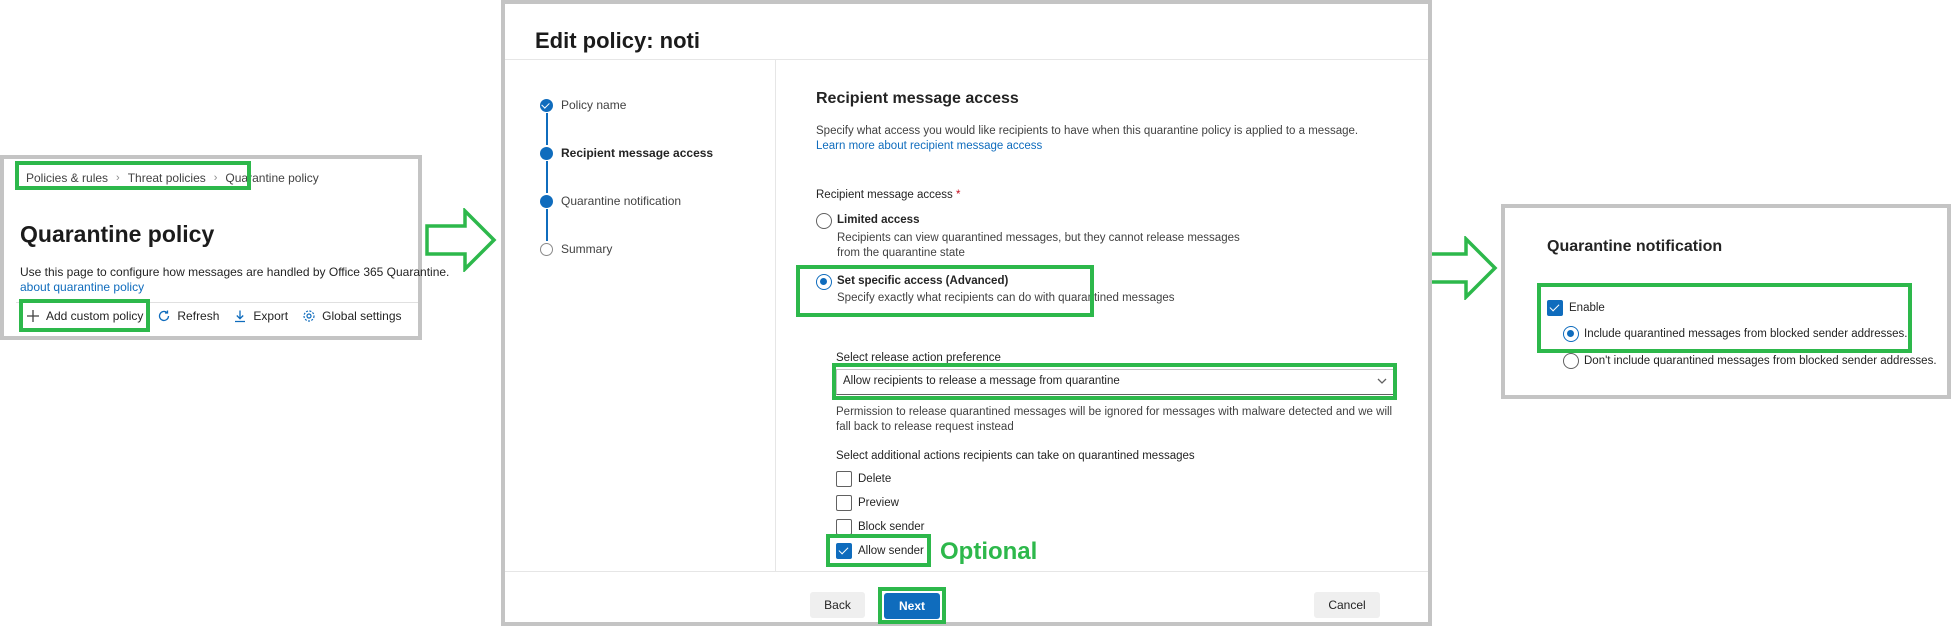  I want to click on global-settings-button: Global settings, so click(352, 316).